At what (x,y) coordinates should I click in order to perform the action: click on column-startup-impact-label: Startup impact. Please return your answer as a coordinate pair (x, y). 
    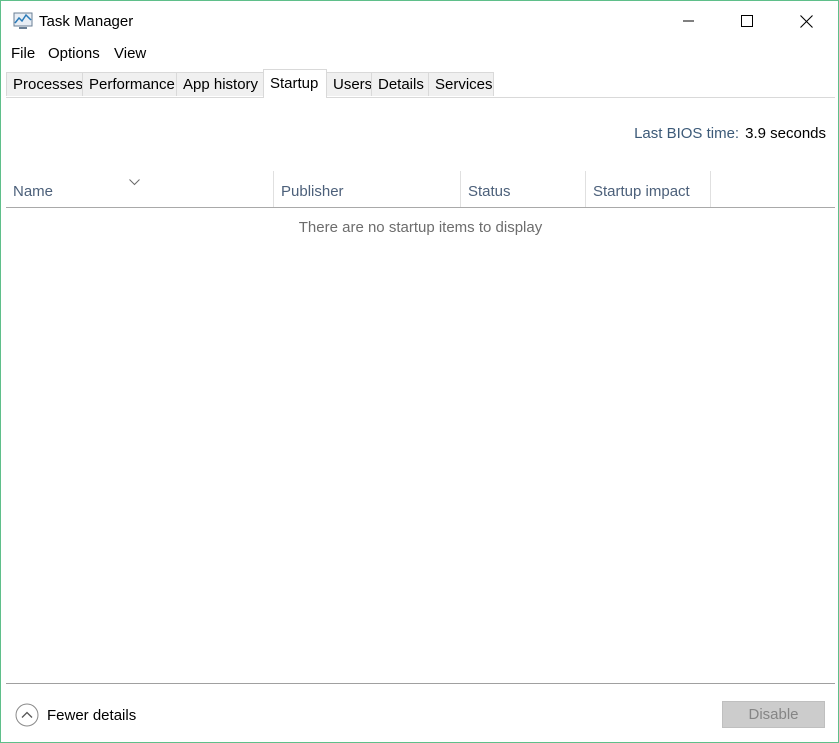
    Looking at the image, I should click on (641, 191).